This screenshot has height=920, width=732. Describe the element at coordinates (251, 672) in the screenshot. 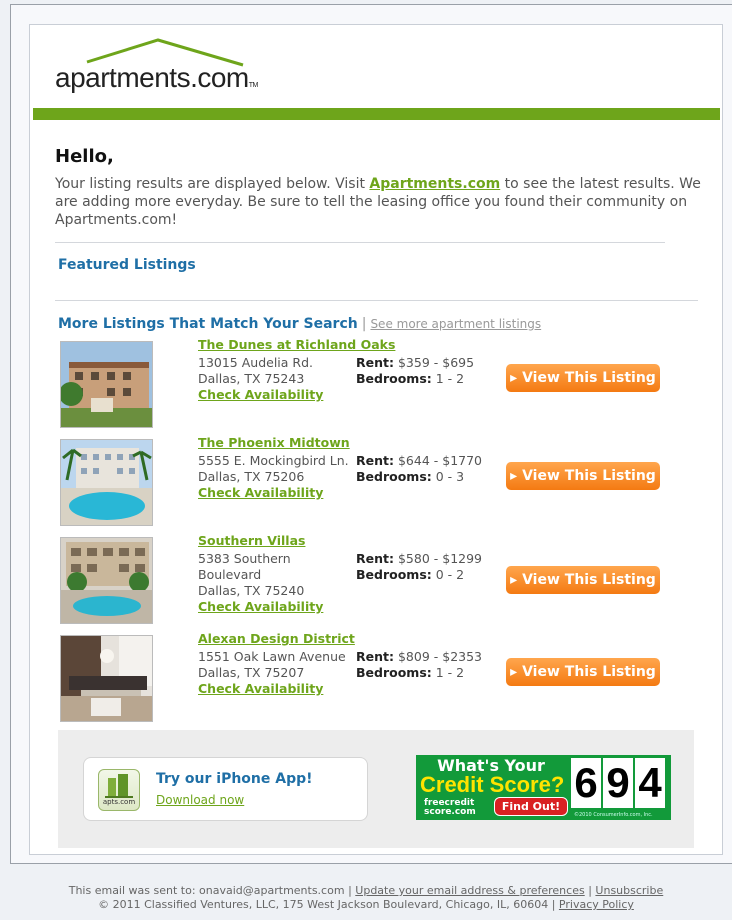

I see `address-line: Dallas, TX 75207` at that location.